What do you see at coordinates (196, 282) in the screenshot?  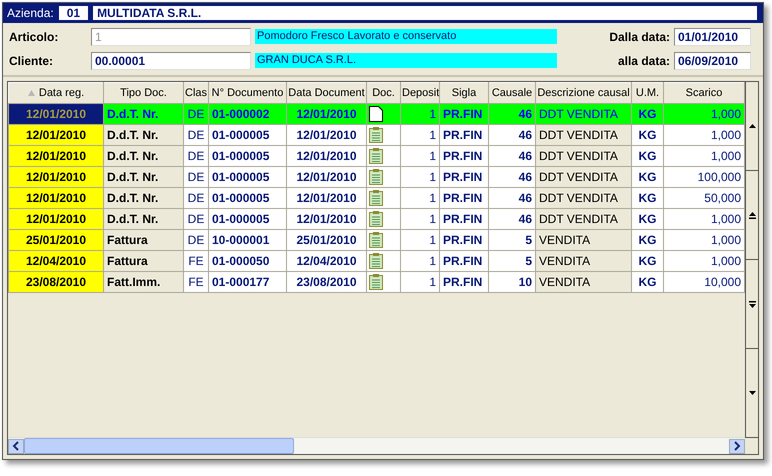 I see `class-cell: FE` at bounding box center [196, 282].